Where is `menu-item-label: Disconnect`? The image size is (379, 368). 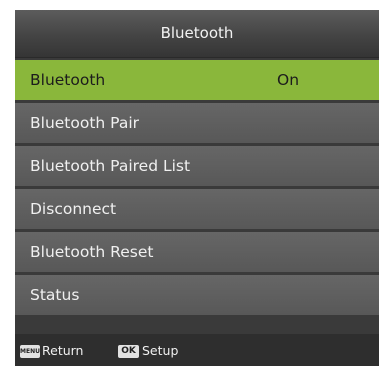 menu-item-label: Disconnect is located at coordinates (73, 209).